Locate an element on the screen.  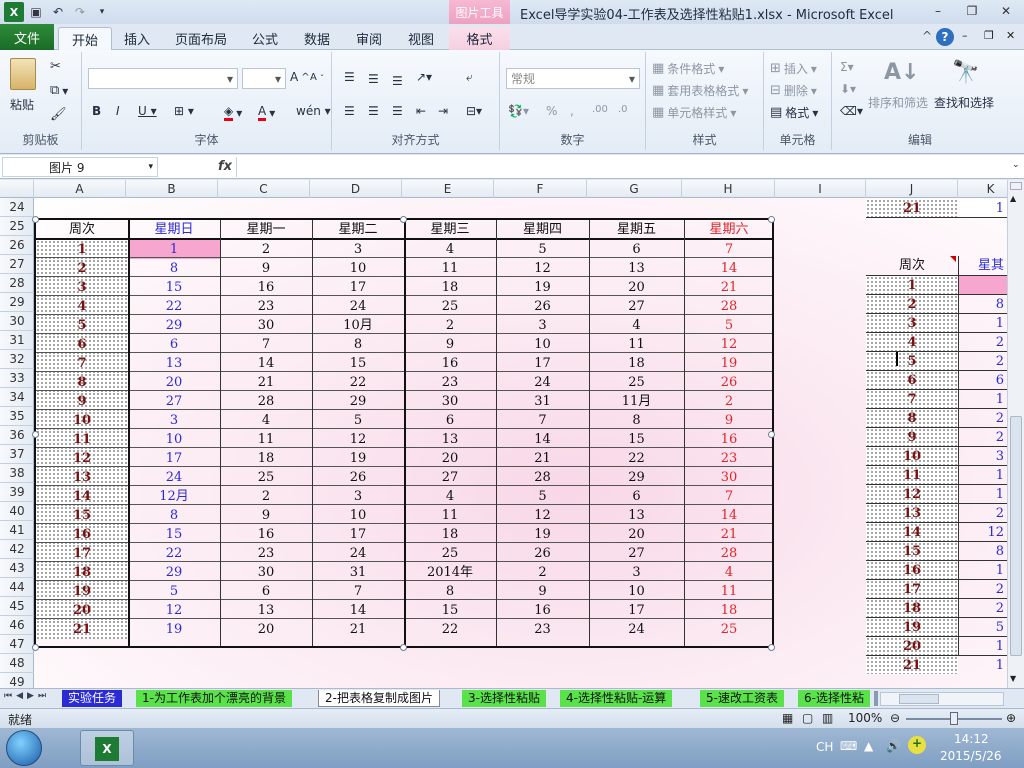
column-header: I is located at coordinates (820, 189).